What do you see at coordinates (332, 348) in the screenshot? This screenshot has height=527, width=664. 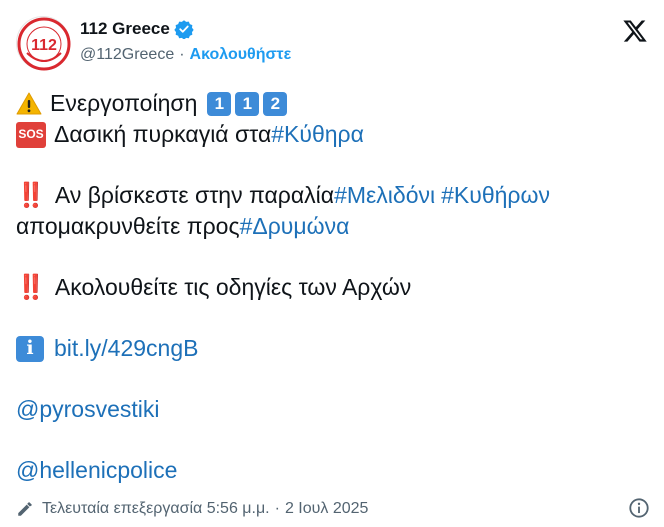 I see `tweet-line-link: i bit.ly/429cngB` at bounding box center [332, 348].